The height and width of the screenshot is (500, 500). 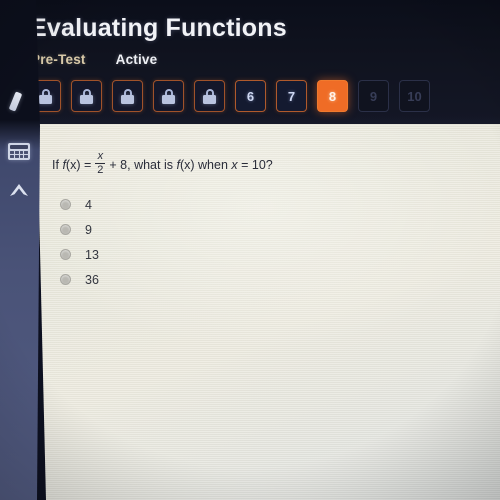 What do you see at coordinates (19, 101) in the screenshot?
I see `pencil-icon` at bounding box center [19, 101].